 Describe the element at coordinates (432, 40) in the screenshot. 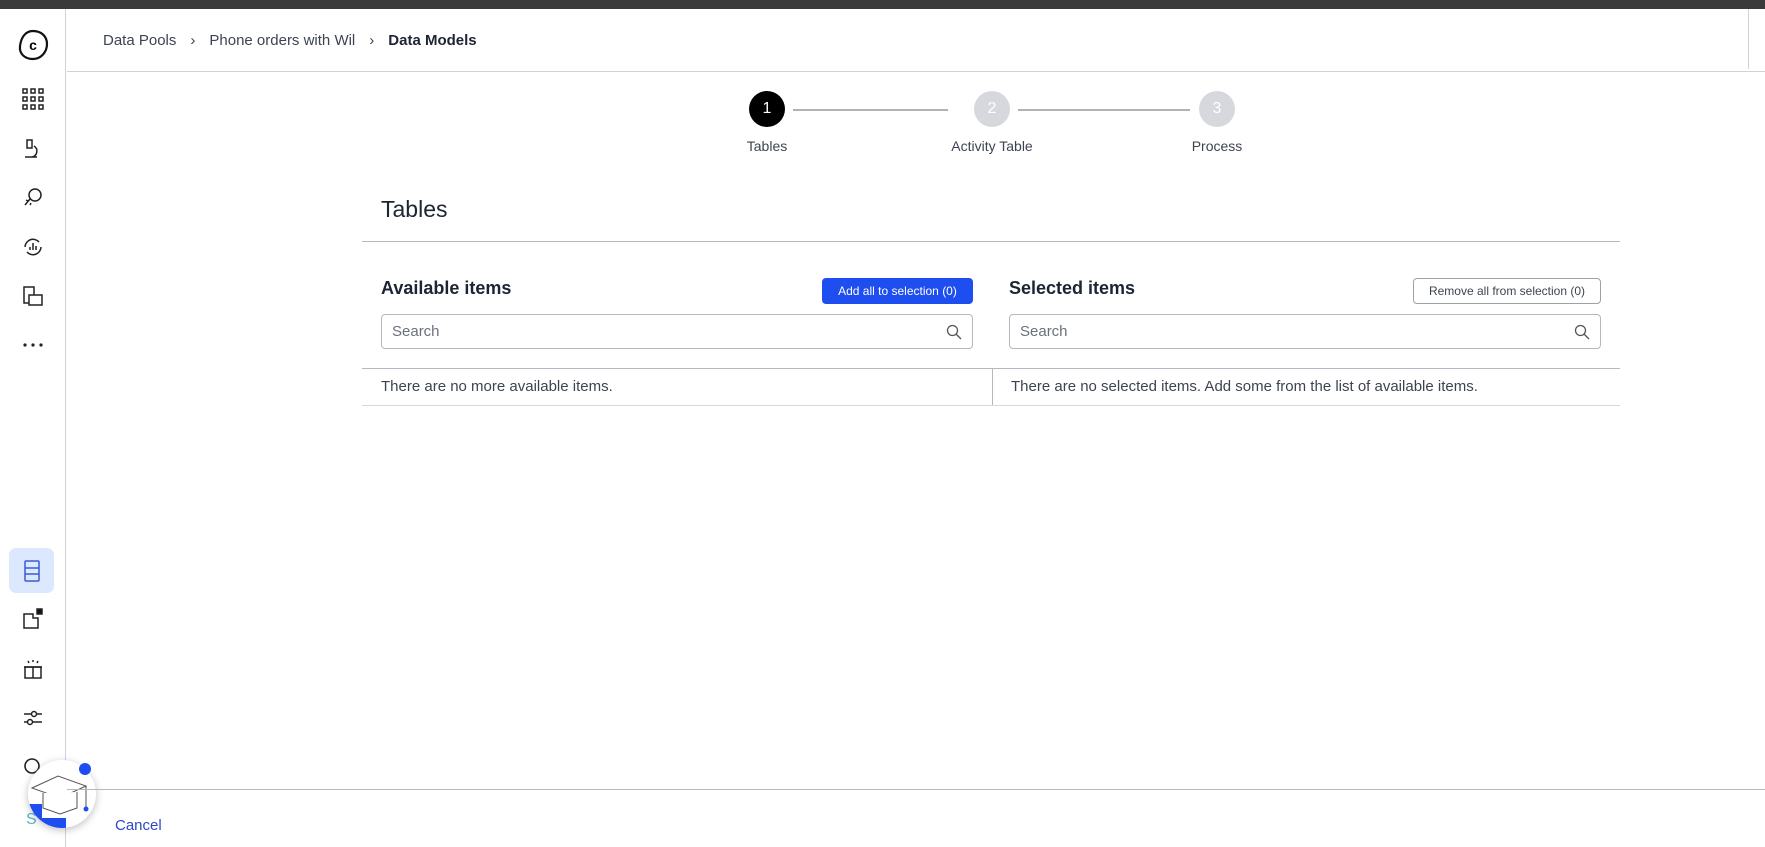

I see `breadcrumb-current: Data Models` at that location.